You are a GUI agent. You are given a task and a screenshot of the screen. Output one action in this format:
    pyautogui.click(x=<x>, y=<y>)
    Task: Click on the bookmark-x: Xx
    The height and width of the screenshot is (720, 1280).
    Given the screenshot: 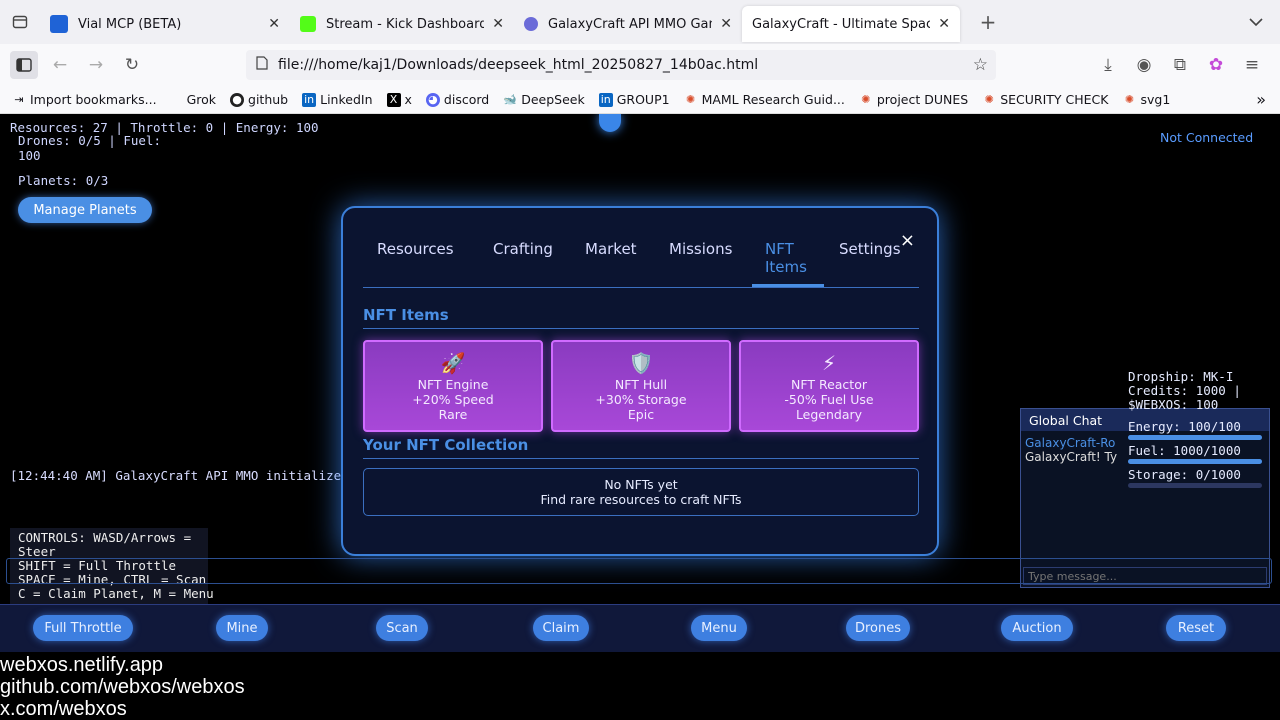 What is the action you would take?
    pyautogui.click(x=399, y=99)
    